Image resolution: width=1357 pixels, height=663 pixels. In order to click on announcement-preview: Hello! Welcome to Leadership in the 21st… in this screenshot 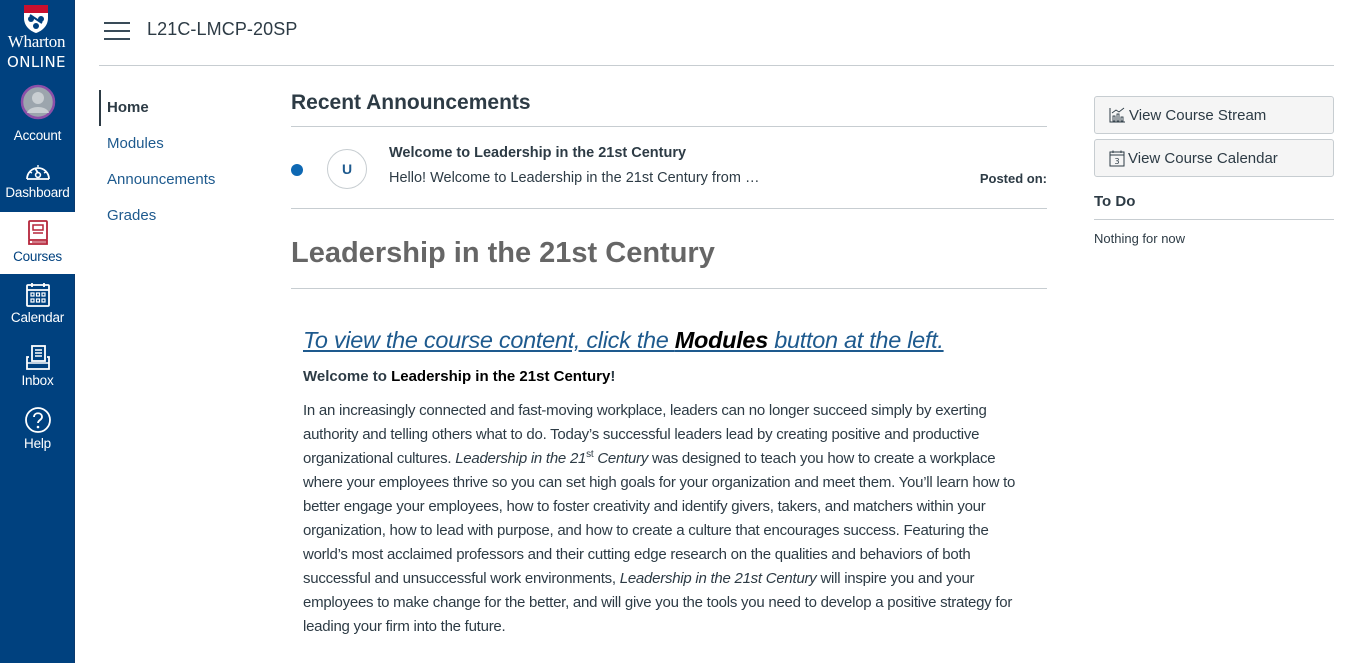, I will do `click(574, 178)`.